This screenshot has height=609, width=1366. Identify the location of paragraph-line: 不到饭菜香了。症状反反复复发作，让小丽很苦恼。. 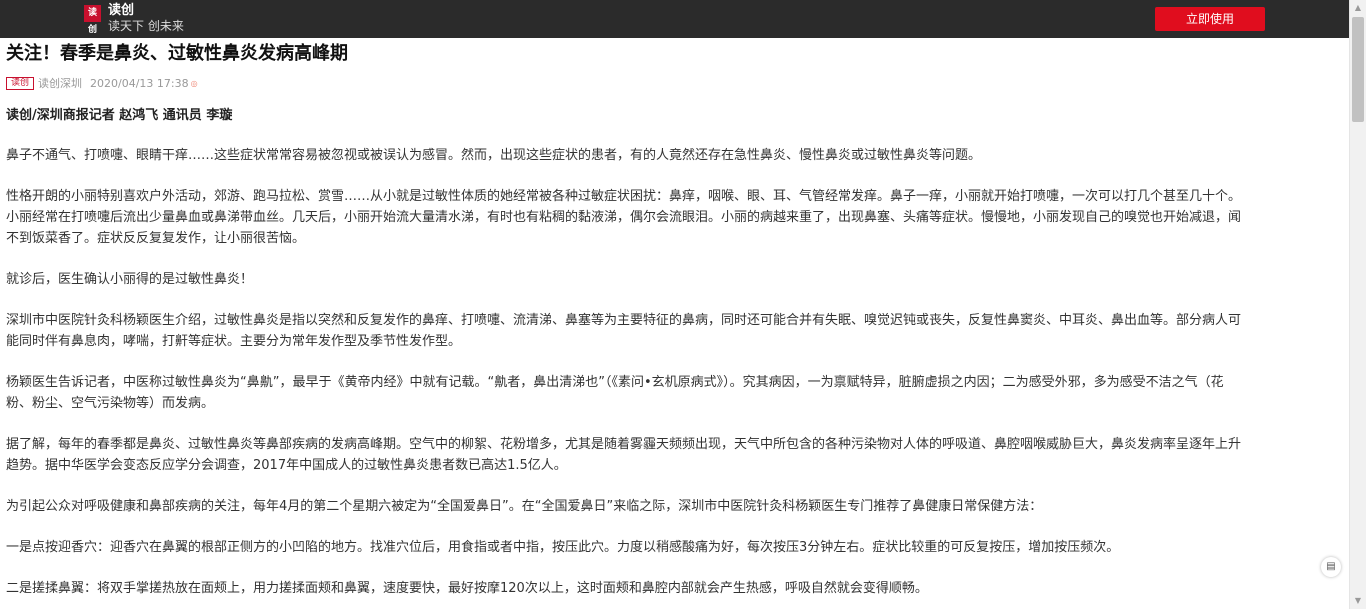
(156, 238).